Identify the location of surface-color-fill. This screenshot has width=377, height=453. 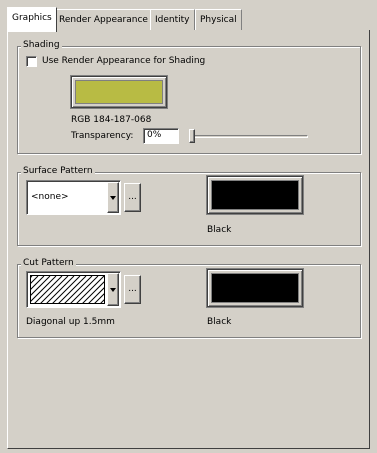
(255, 195).